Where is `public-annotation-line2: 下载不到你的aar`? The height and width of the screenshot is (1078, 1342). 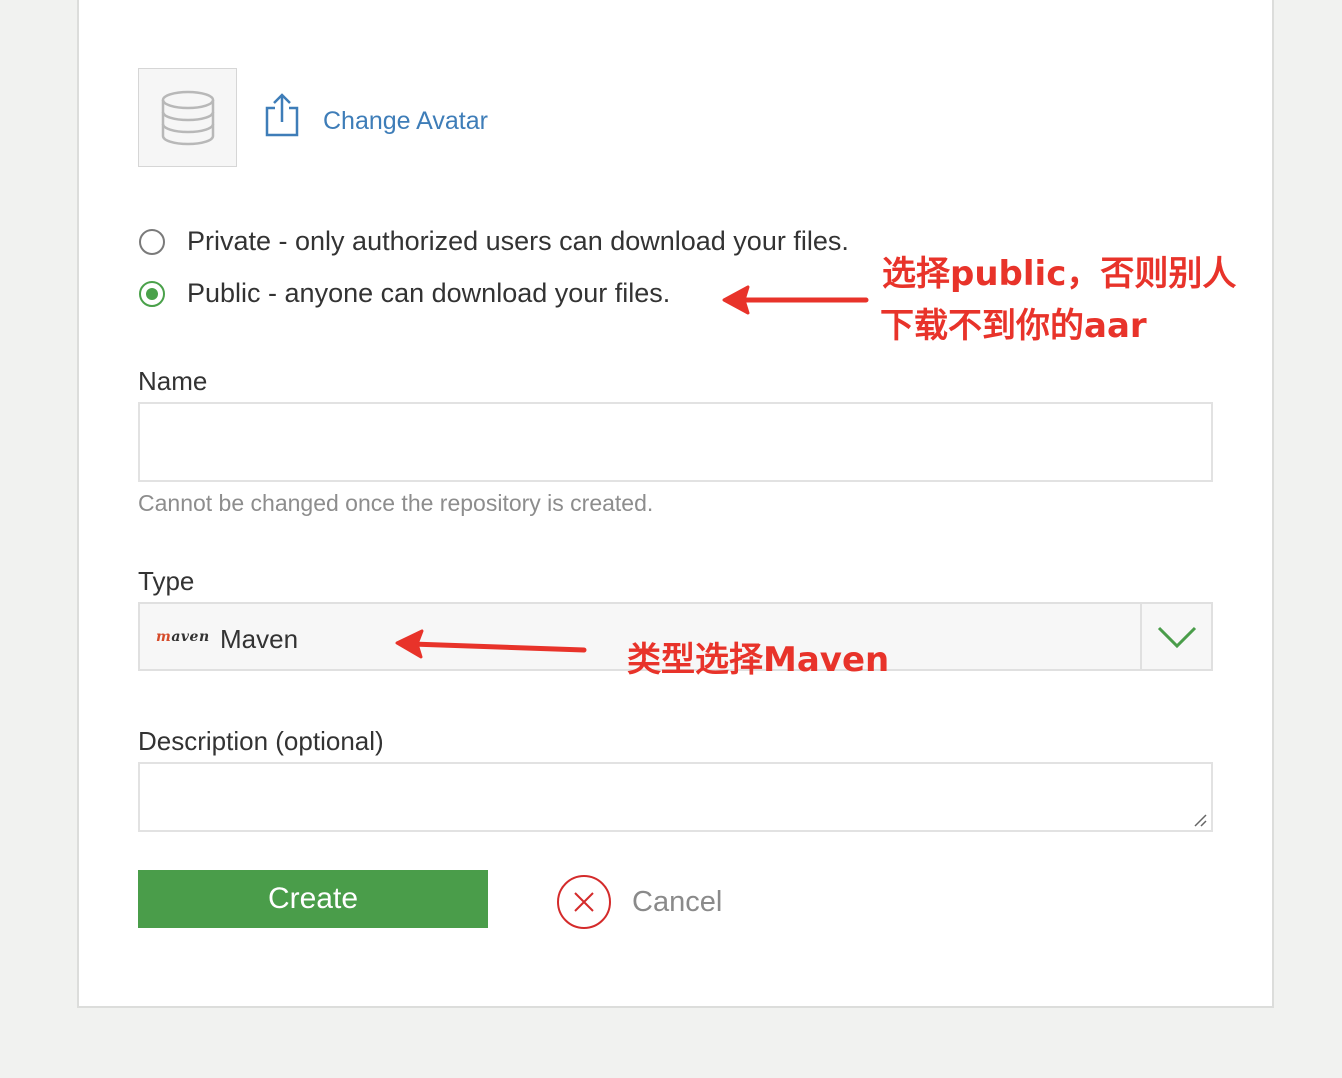 public-annotation-line2: 下载不到你的aar is located at coordinates (1013, 326).